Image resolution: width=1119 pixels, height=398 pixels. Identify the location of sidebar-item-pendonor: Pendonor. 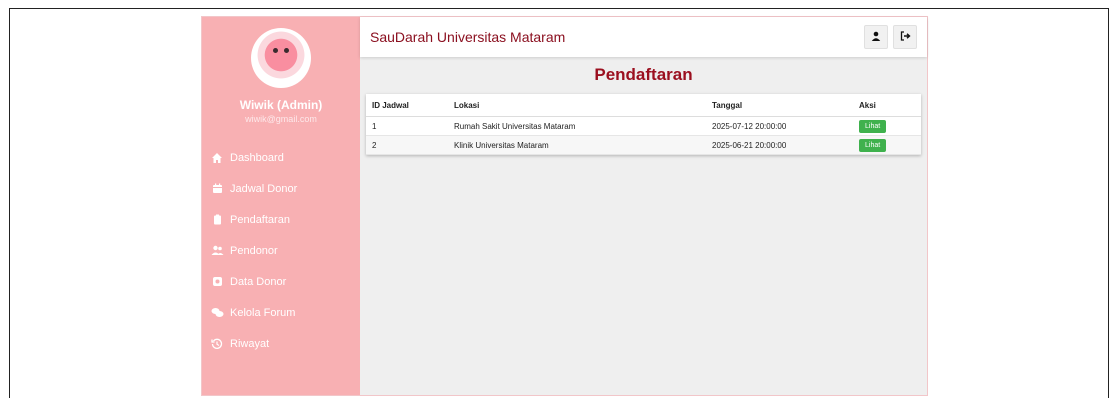
(281, 250).